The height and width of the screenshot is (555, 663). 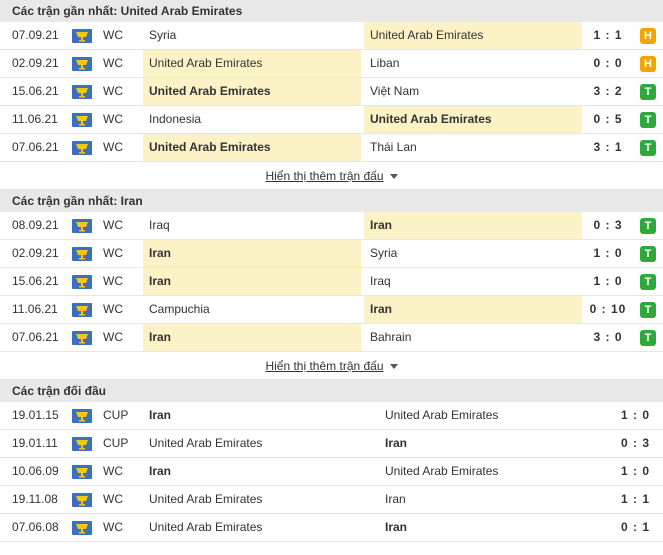 I want to click on match-row: 19.01.11 CUP United Arab Emirates Iran 0 : 3, so click(x=331, y=444).